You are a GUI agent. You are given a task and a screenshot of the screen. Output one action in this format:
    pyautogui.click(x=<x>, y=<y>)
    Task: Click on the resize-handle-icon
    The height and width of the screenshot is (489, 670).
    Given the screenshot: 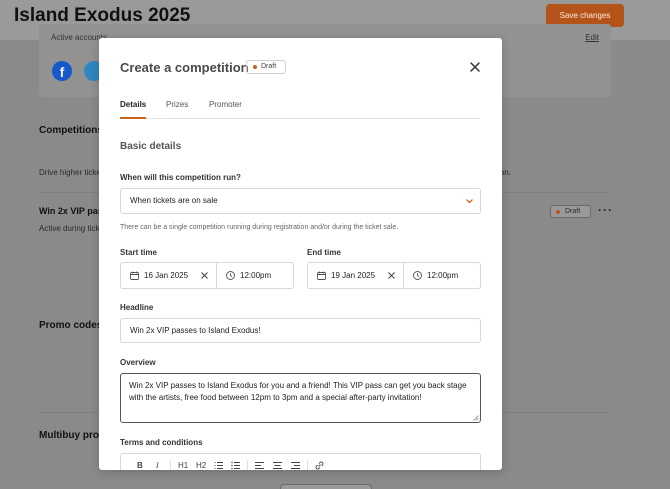 What is the action you would take?
    pyautogui.click(x=476, y=418)
    